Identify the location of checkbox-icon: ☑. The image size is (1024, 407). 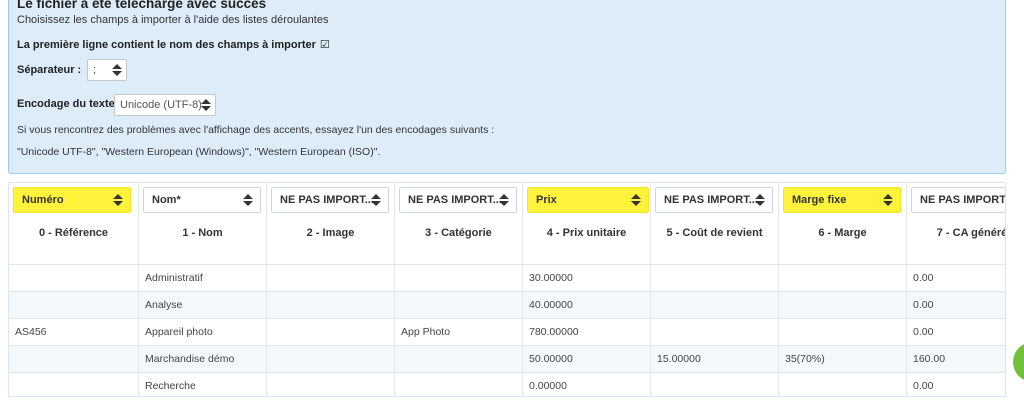
(325, 45).